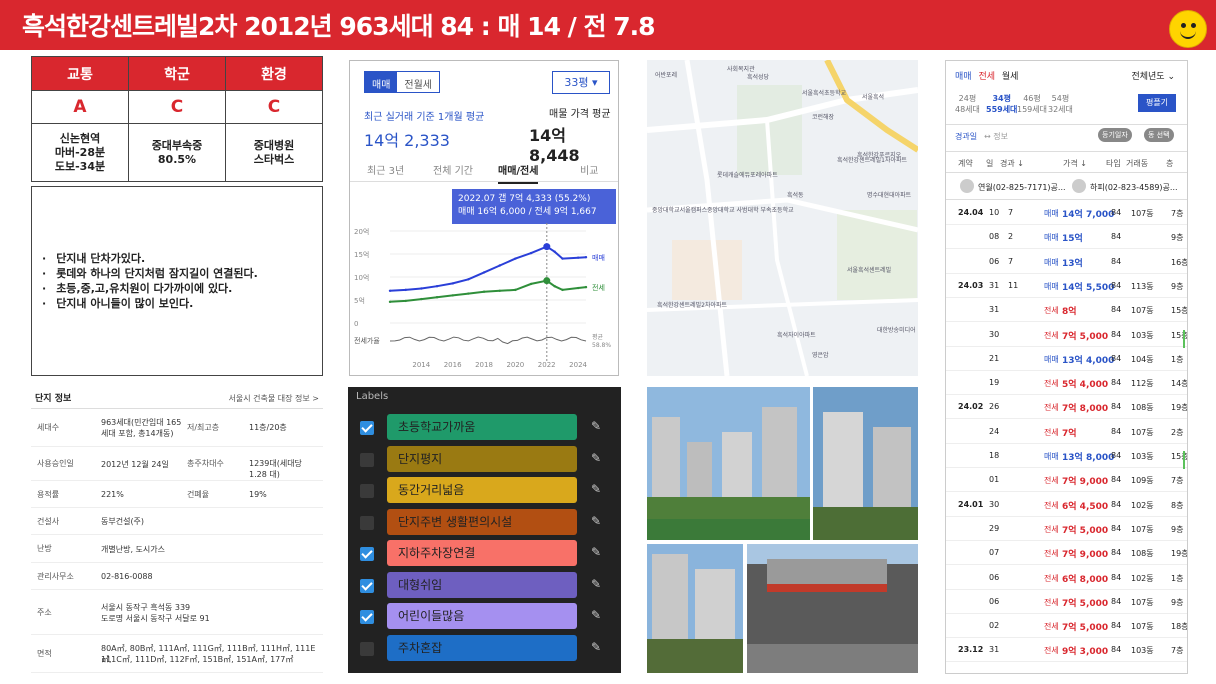  I want to click on score-grade-environment: C, so click(274, 107).